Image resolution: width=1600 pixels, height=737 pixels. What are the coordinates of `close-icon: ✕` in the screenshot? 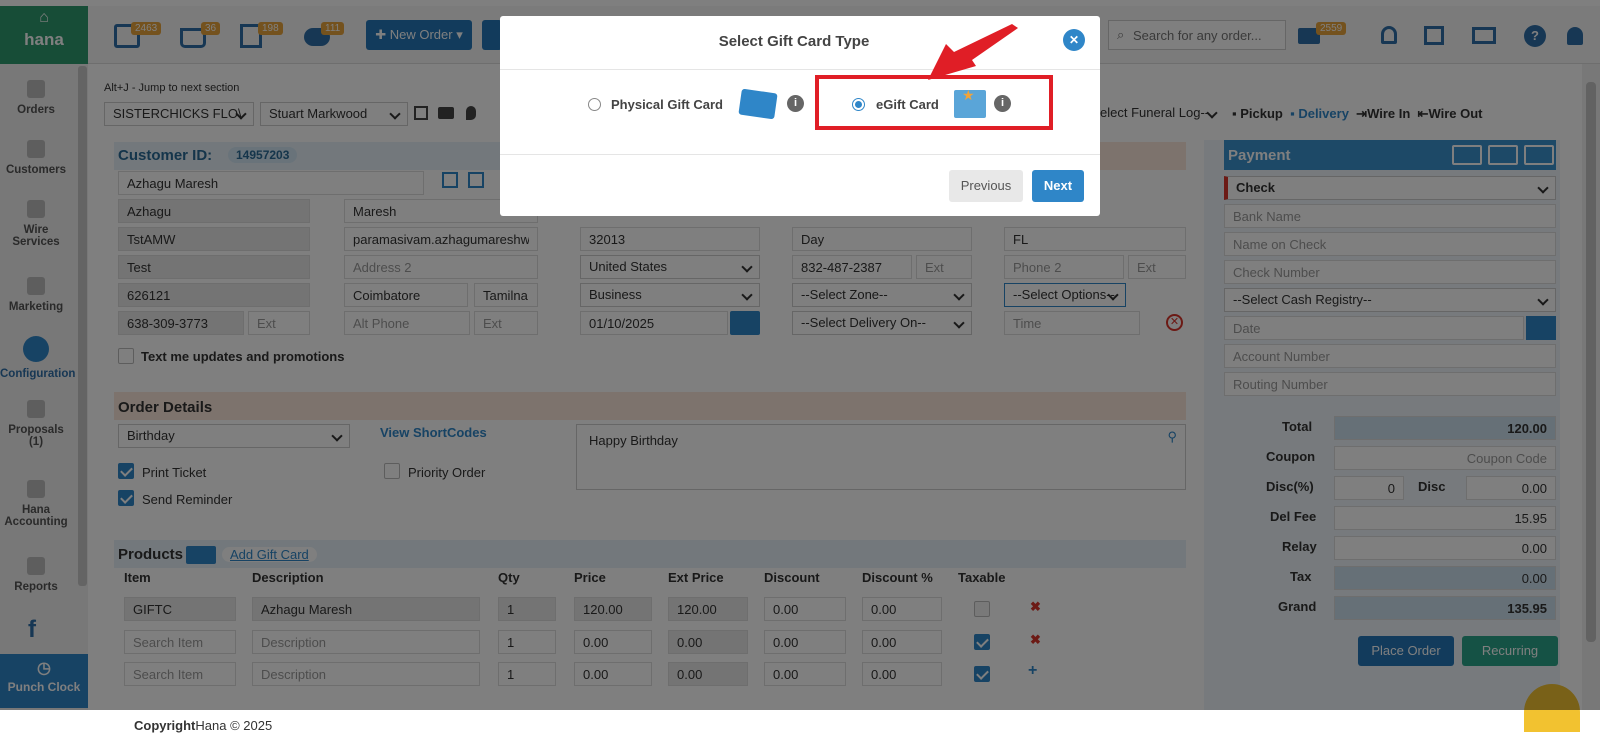 It's located at (1074, 40).